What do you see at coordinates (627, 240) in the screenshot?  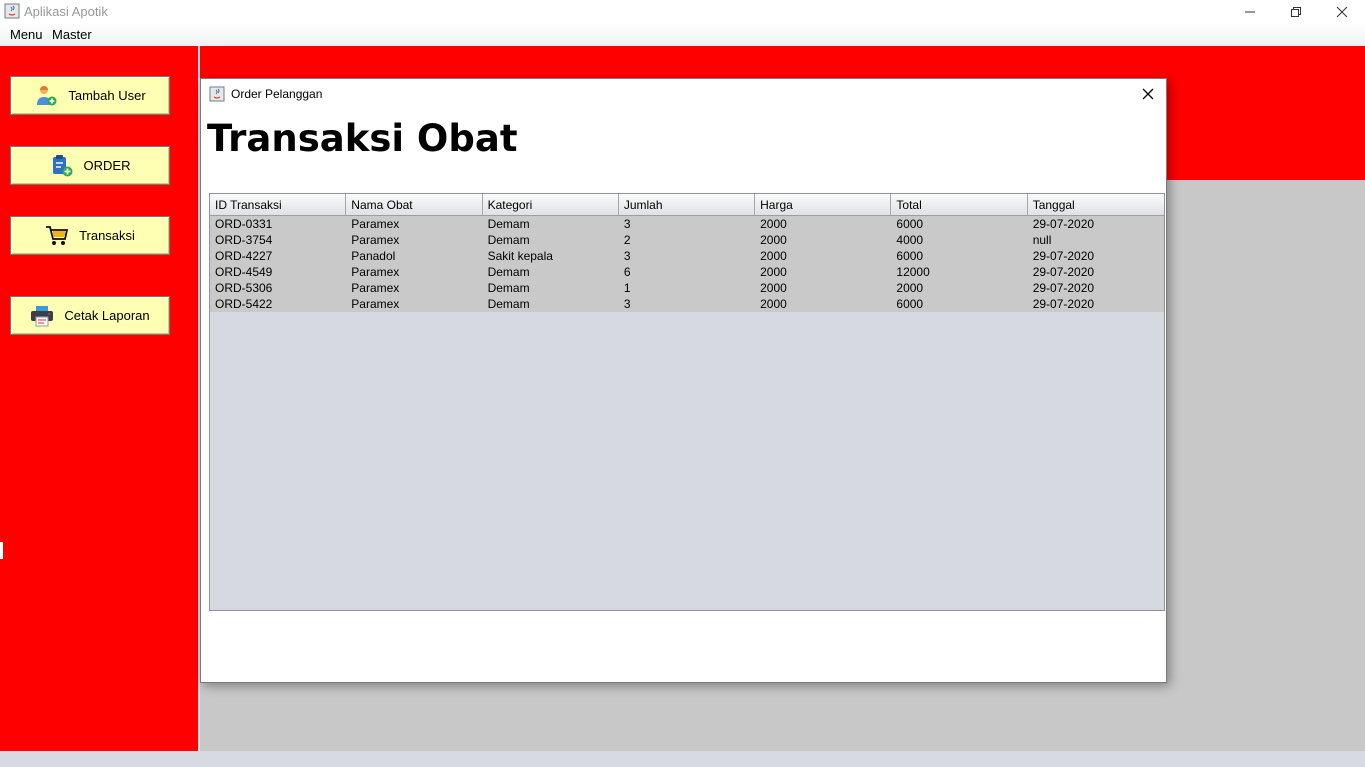 I see `table-cell: 2` at bounding box center [627, 240].